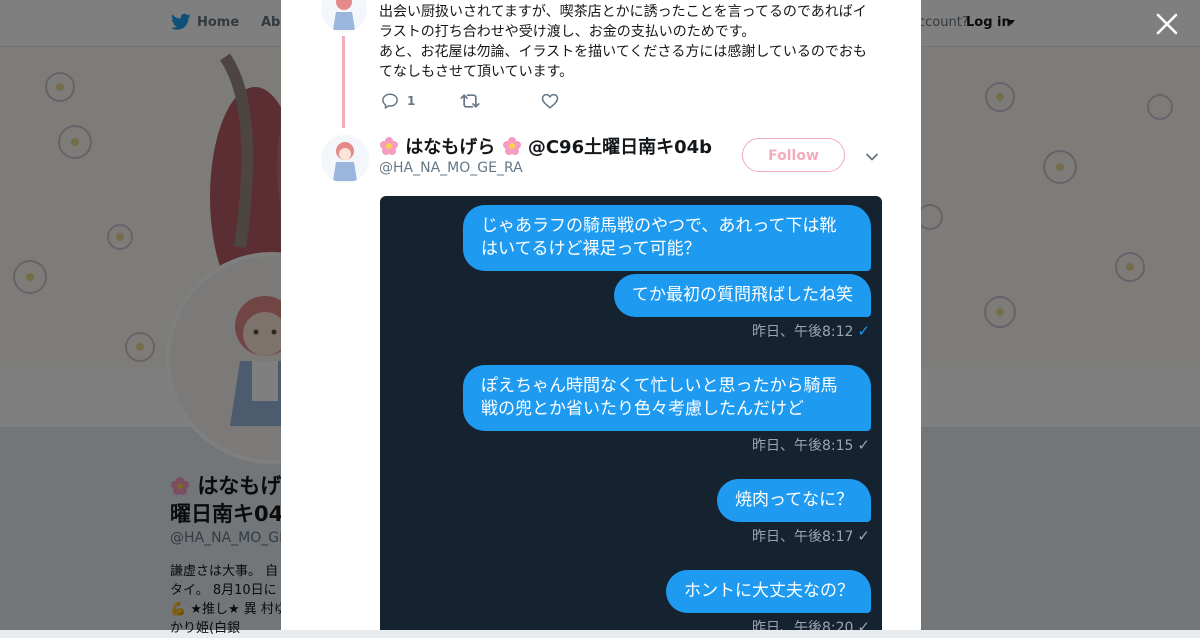 Image resolution: width=1200 pixels, height=638 pixels. I want to click on chat-message-text: てか最初の質問飛ばしたね笑, so click(742, 295).